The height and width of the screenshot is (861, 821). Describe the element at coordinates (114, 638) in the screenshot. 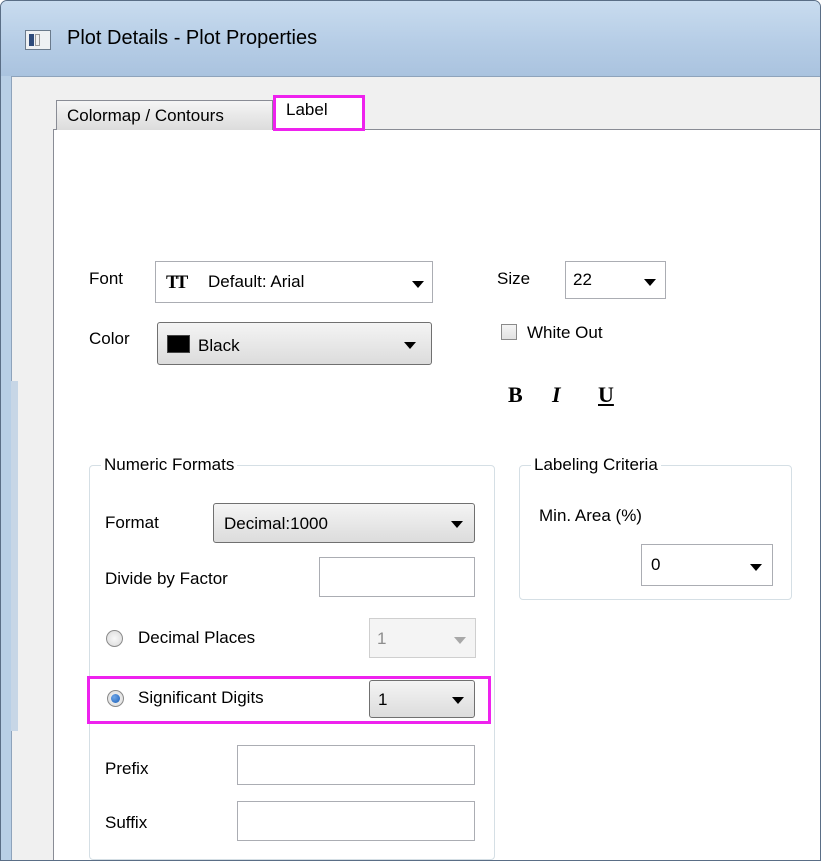

I see `decimal-places-radio` at that location.